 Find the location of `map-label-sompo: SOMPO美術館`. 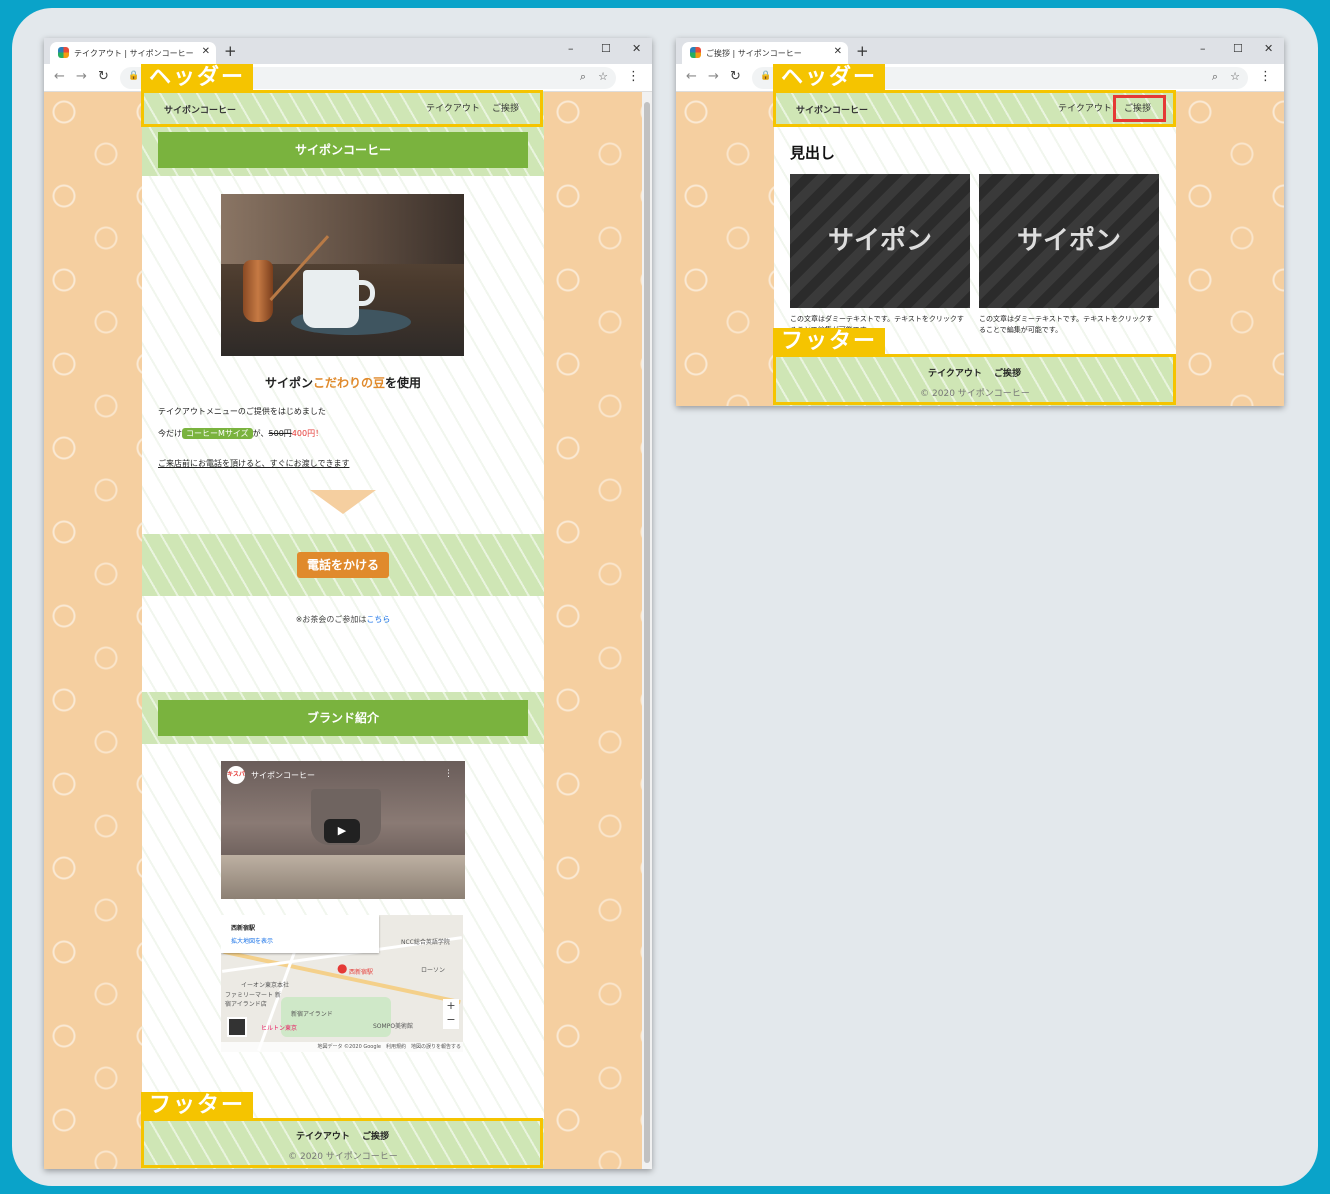

map-label-sompo: SOMPO美術館 is located at coordinates (393, 1026).